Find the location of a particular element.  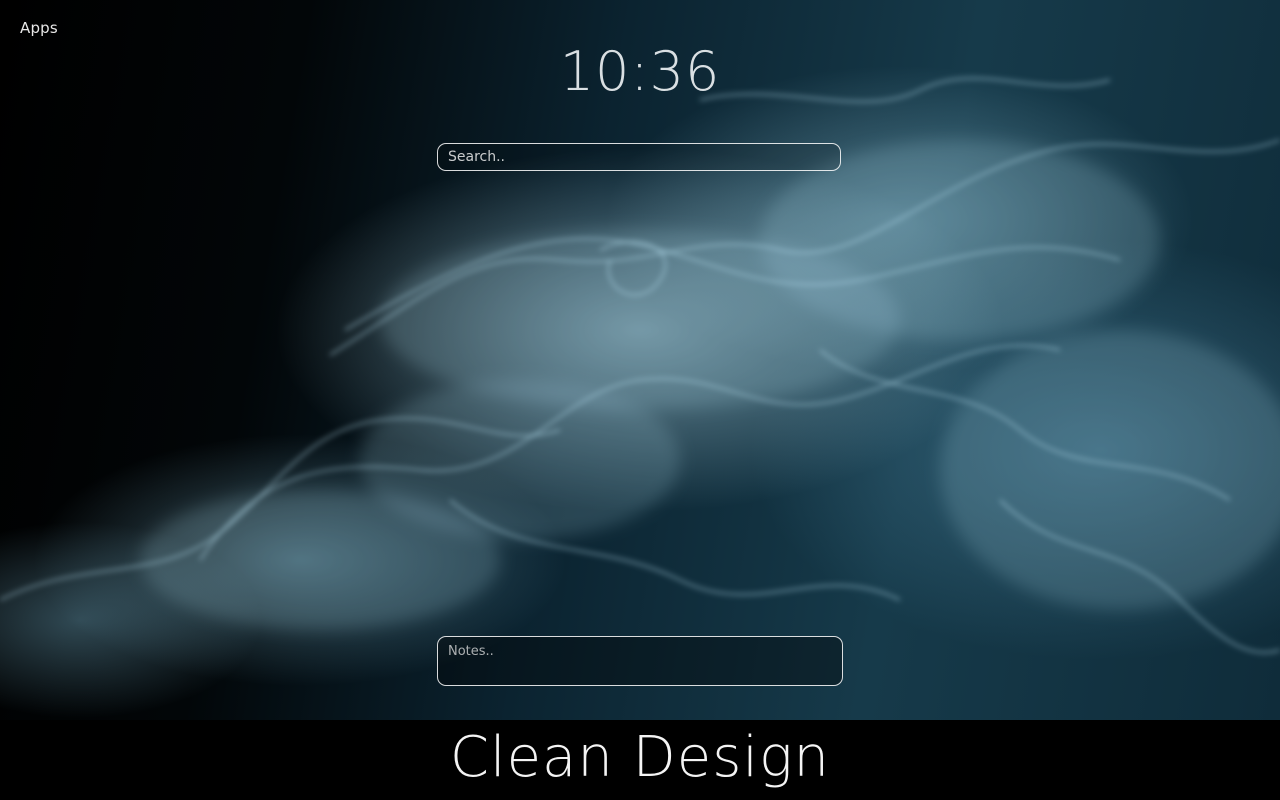

notes-input is located at coordinates (640, 661).